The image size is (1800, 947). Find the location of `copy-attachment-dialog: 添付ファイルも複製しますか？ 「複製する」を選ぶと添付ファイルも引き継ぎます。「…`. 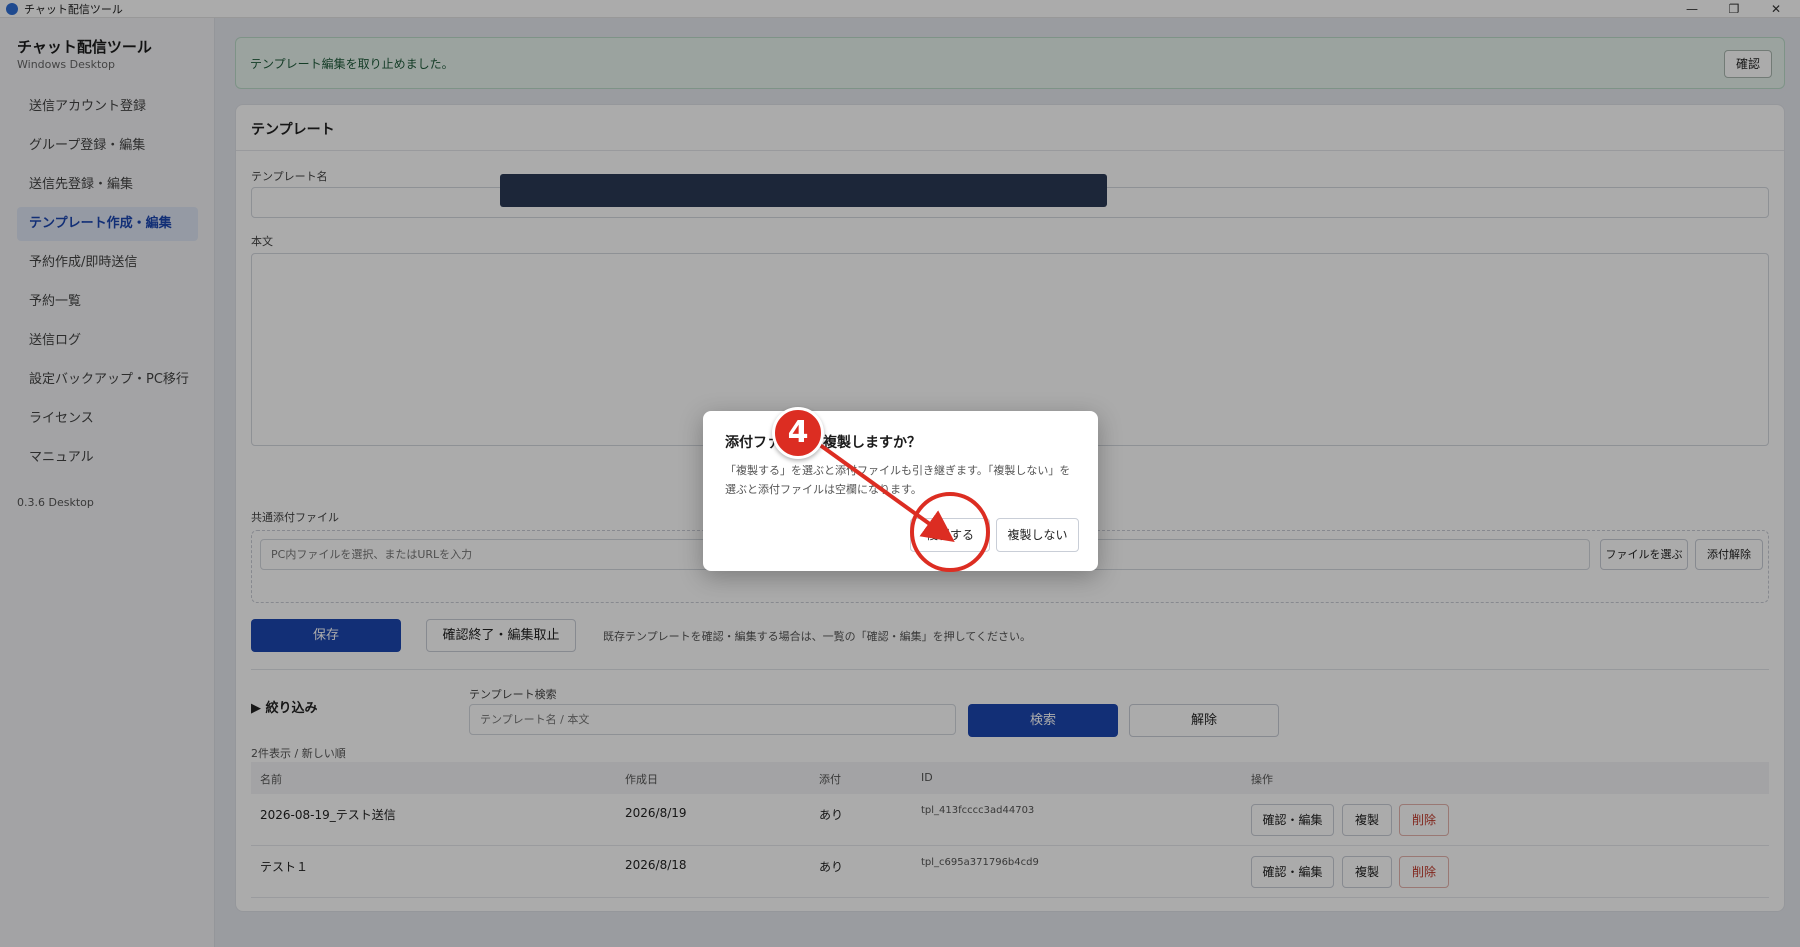

copy-attachment-dialog: 添付ファイルも複製しますか？ 「複製する」を選ぶと添付ファイルも引き継ぎます。「… is located at coordinates (900, 491).